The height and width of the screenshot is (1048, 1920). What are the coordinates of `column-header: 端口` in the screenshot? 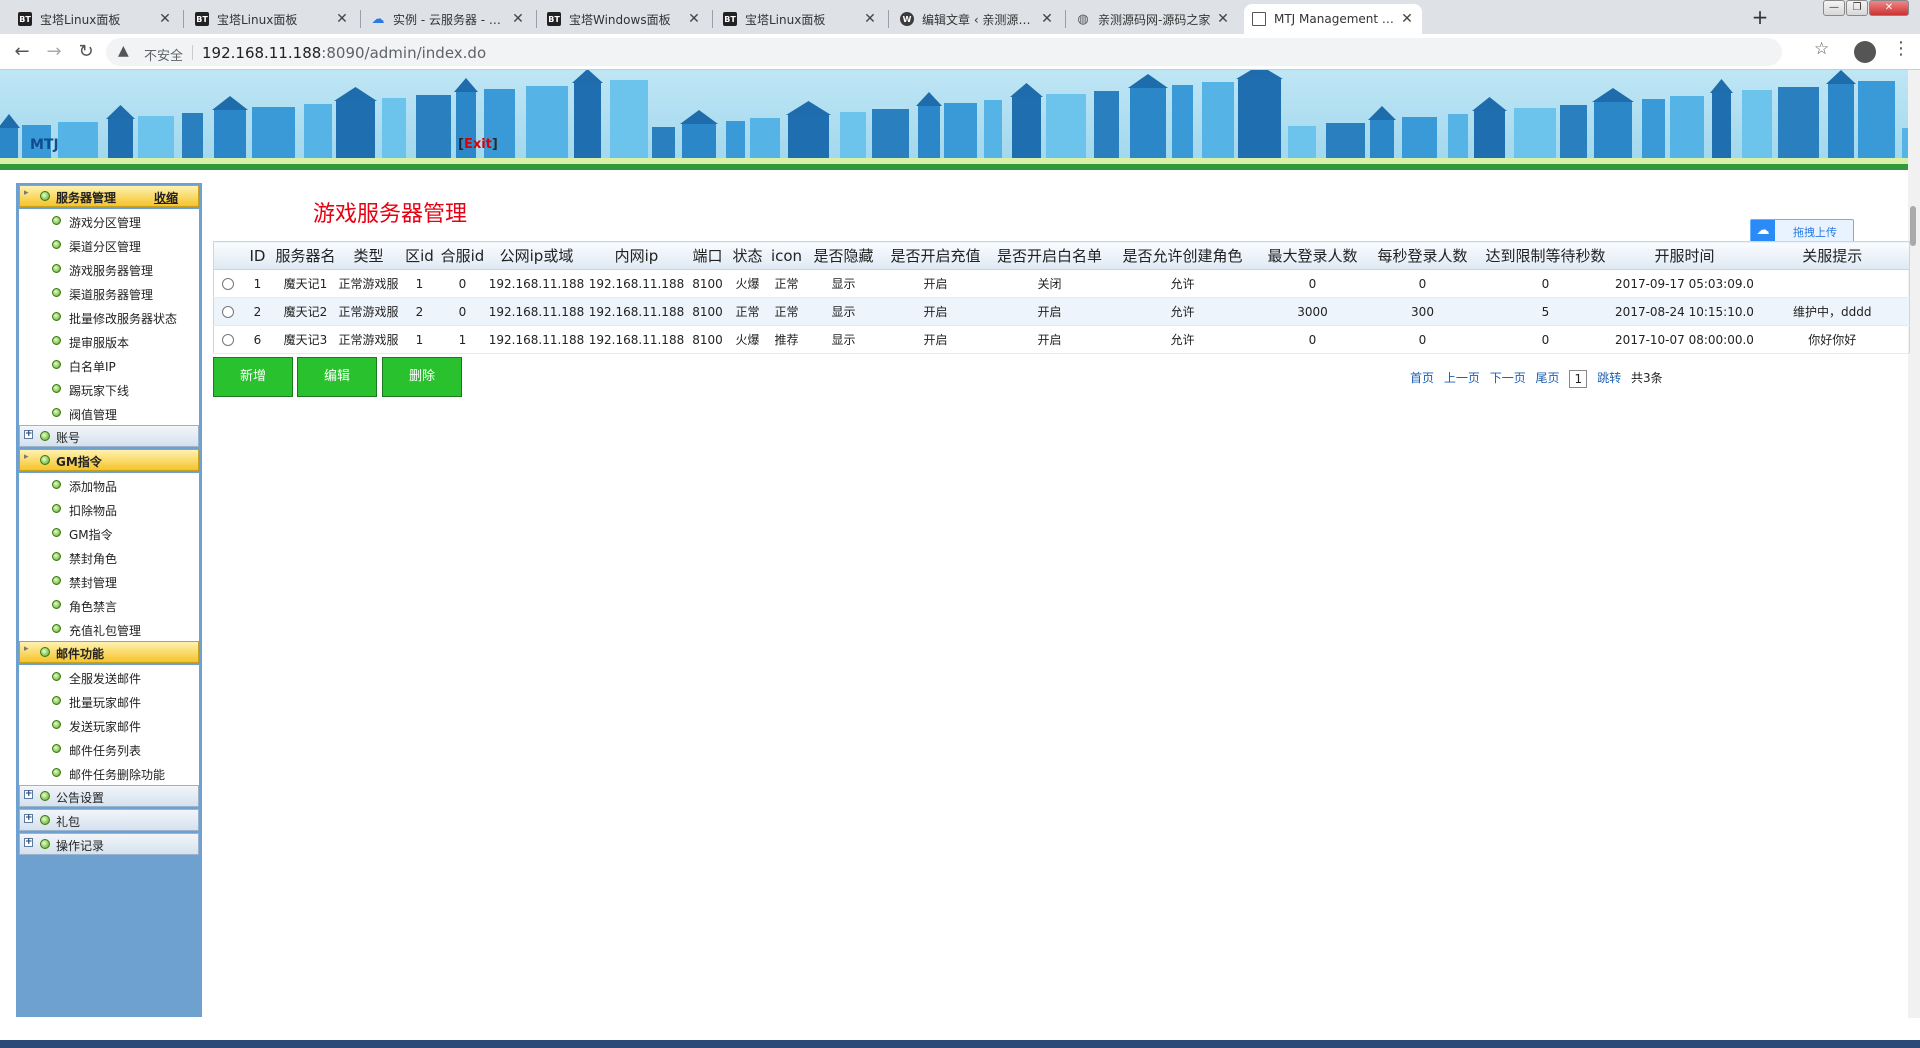 It's located at (707, 255).